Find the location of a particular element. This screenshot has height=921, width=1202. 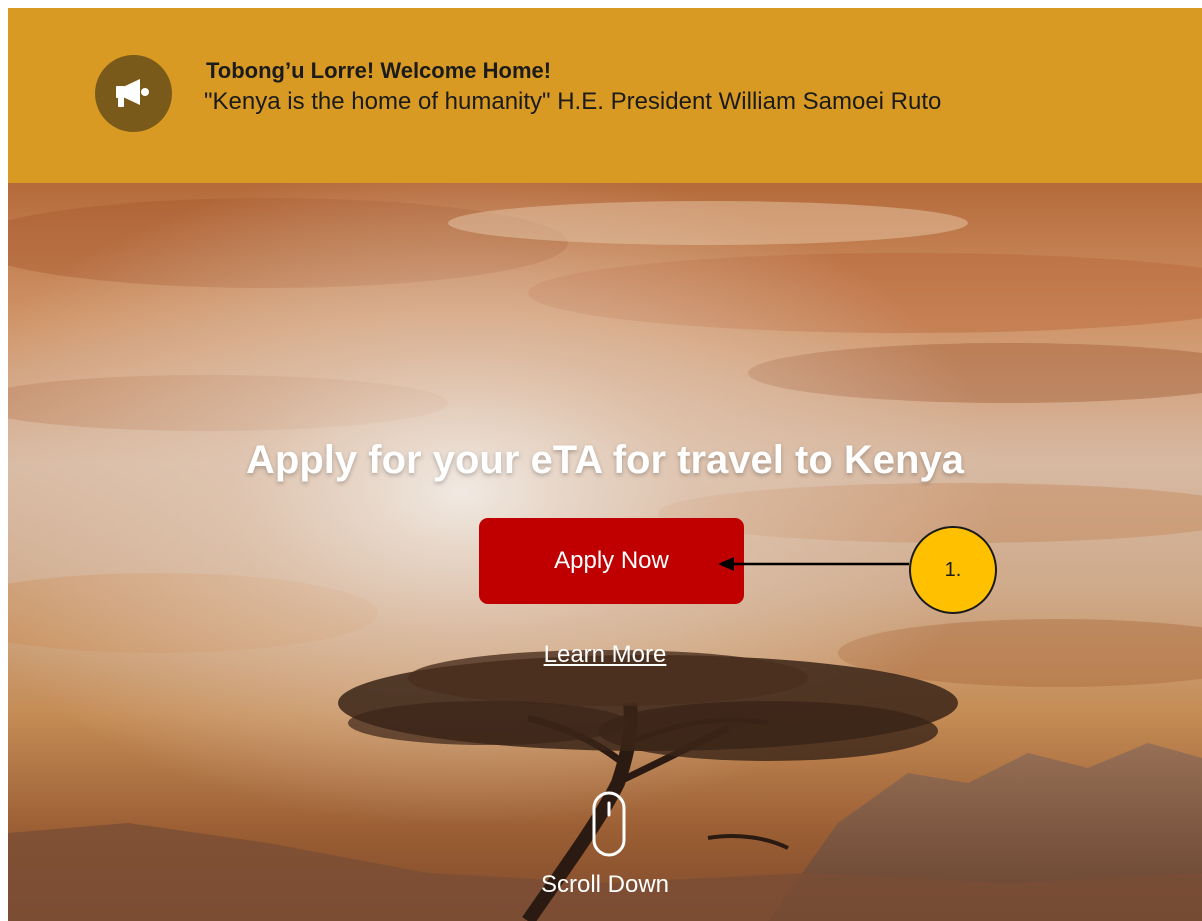

mouse-icon is located at coordinates (609, 824).